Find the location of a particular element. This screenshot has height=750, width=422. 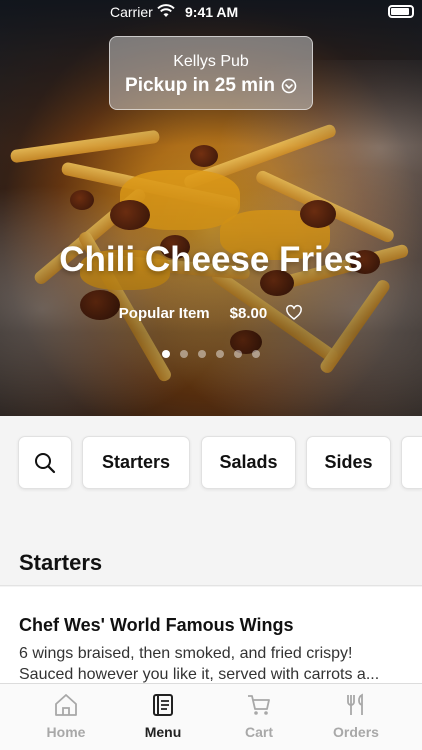

restaurant-name: Kellys Pub is located at coordinates (211, 61).